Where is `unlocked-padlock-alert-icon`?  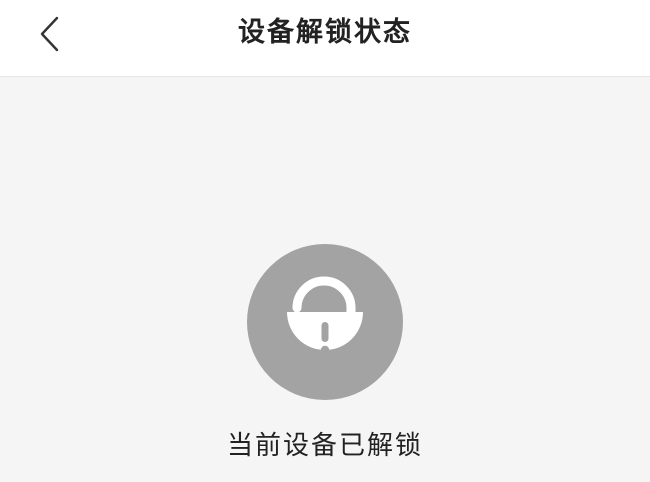 unlocked-padlock-alert-icon is located at coordinates (325, 322).